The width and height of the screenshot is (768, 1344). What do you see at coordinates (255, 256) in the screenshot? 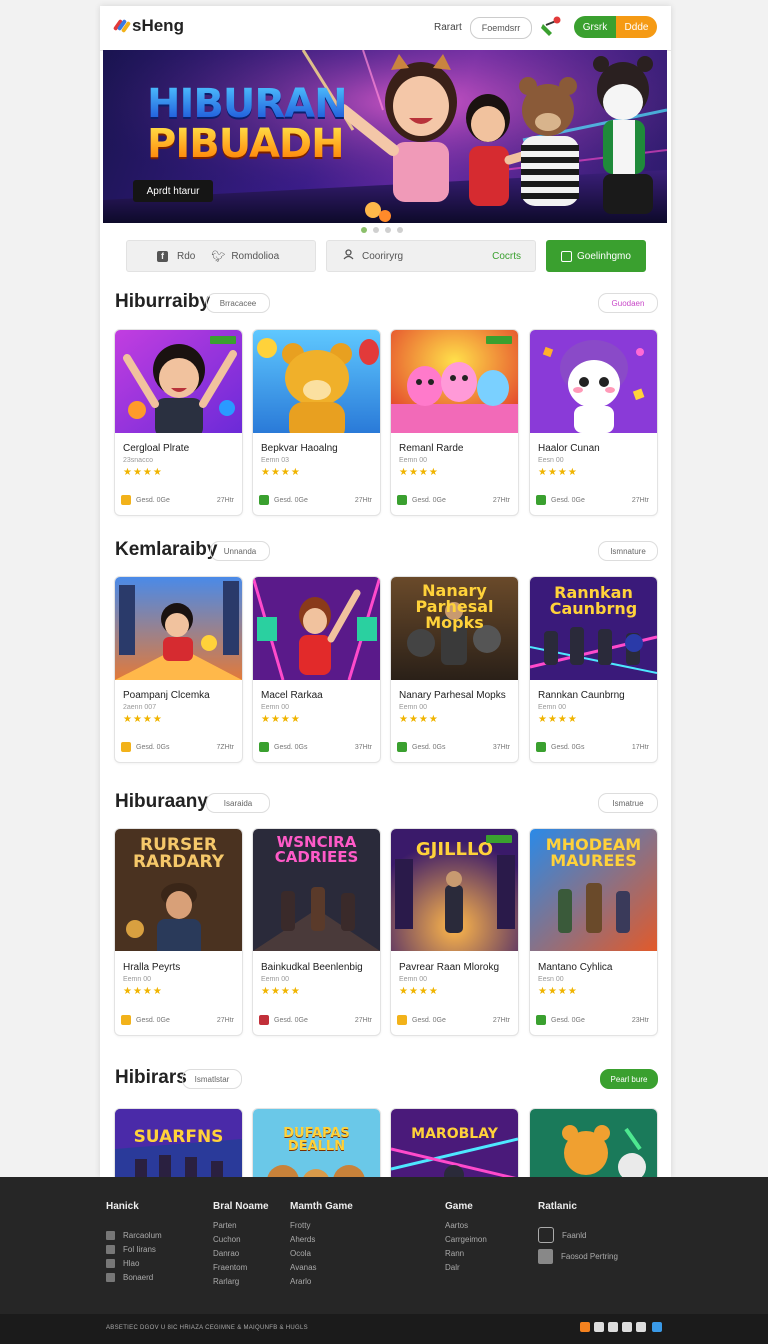
I see `filter-label-romdolioa: Romdolioa` at bounding box center [255, 256].